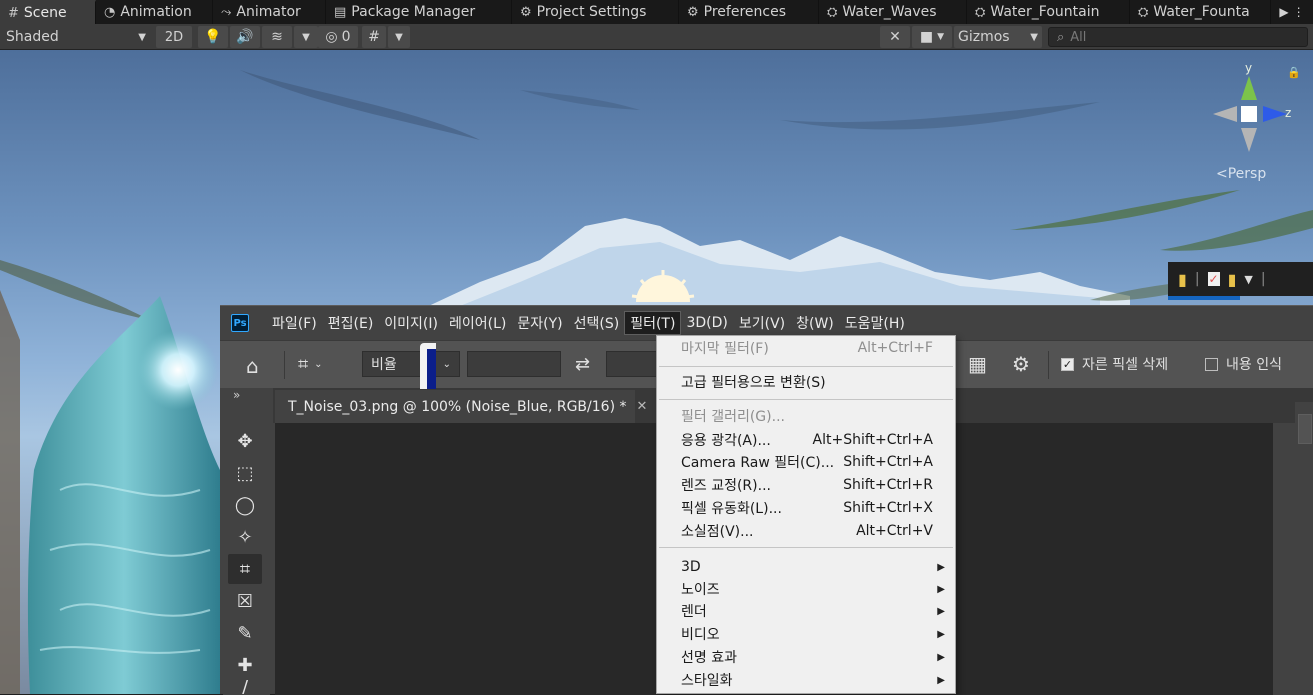  I want to click on menu-file: 파일(F), so click(294, 323).